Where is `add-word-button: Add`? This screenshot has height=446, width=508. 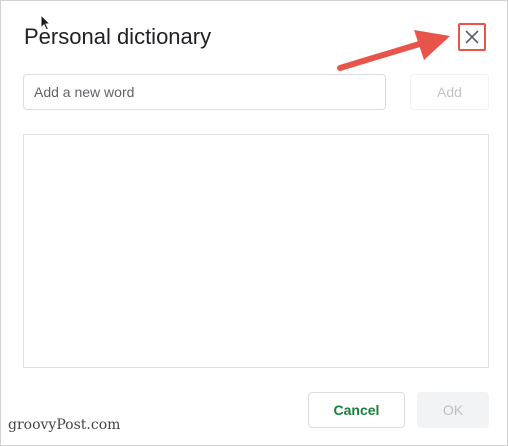
add-word-button: Add is located at coordinates (449, 92).